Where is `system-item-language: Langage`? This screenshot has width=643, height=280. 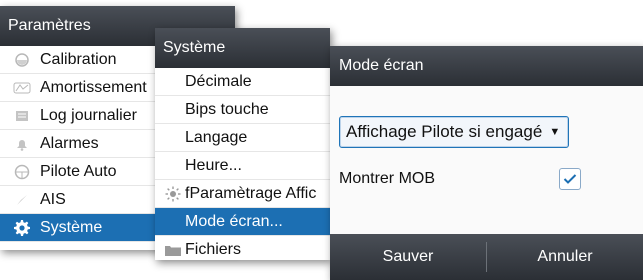
system-item-language: Langage is located at coordinates (242, 138).